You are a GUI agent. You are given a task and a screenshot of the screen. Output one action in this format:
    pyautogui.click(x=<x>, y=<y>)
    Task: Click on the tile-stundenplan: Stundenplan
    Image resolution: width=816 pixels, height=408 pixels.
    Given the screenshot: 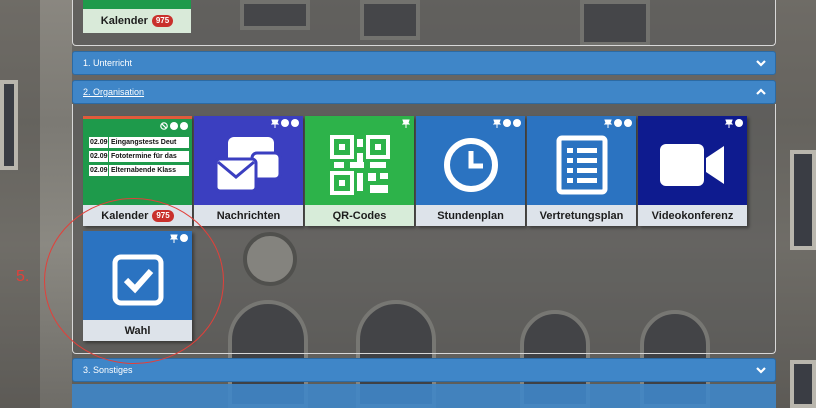 What is the action you would take?
    pyautogui.click(x=470, y=171)
    